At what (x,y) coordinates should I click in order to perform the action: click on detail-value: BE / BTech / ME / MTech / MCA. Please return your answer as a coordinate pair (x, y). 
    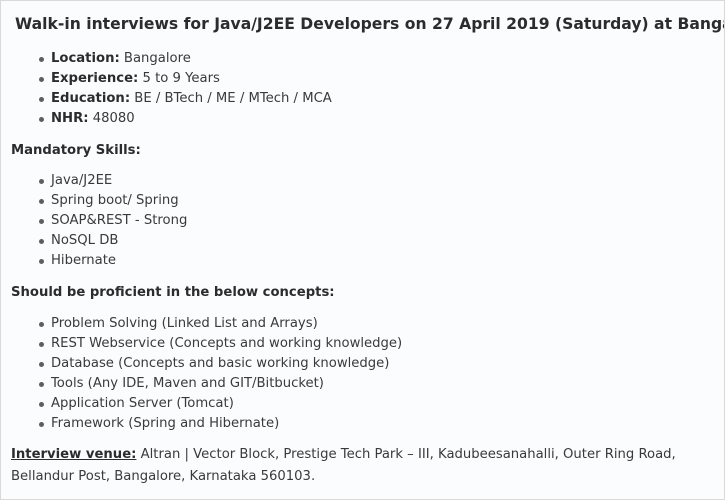
    Looking at the image, I should click on (231, 98).